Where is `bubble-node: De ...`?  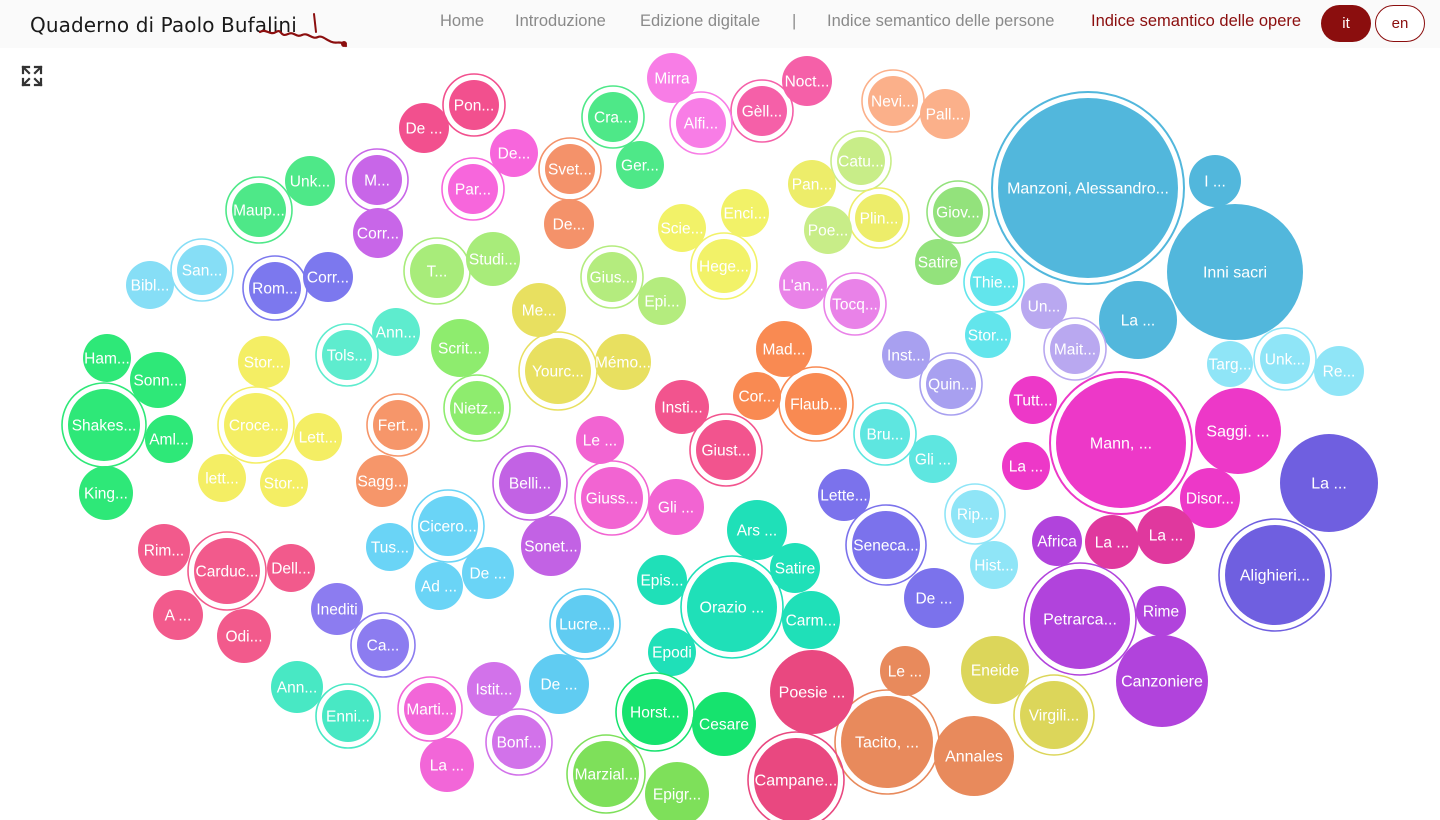
bubble-node: De ... is located at coordinates (559, 684).